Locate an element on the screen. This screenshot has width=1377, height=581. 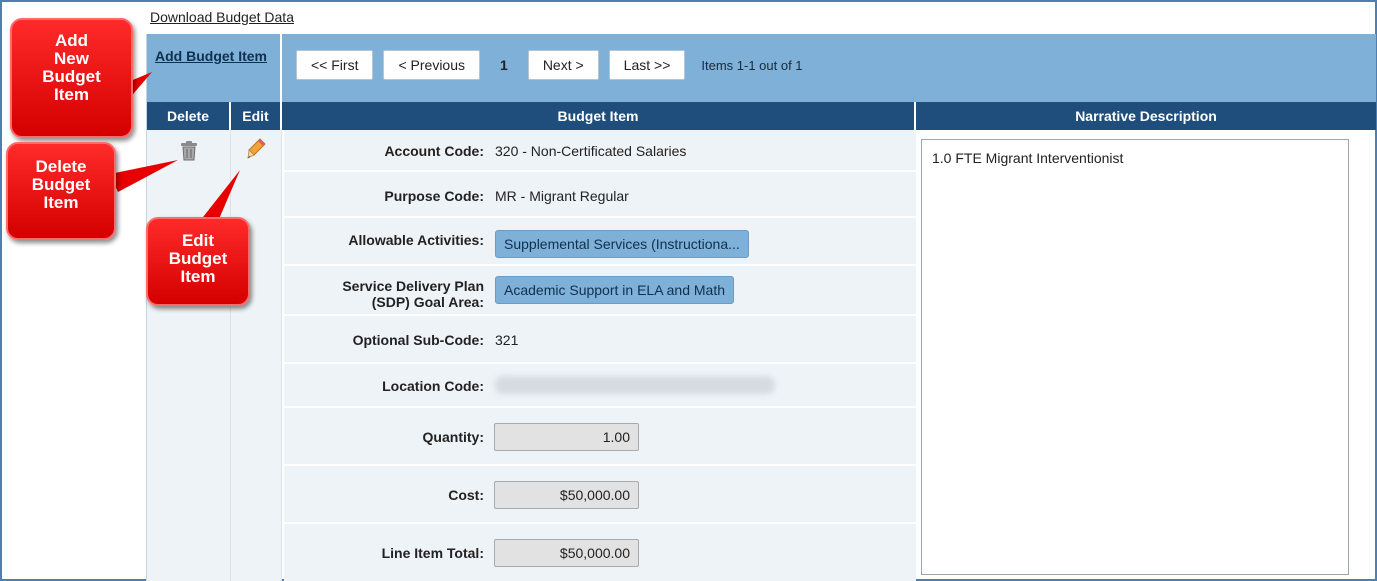
cost-row: Cost: $50,000.00 is located at coordinates (600, 495).